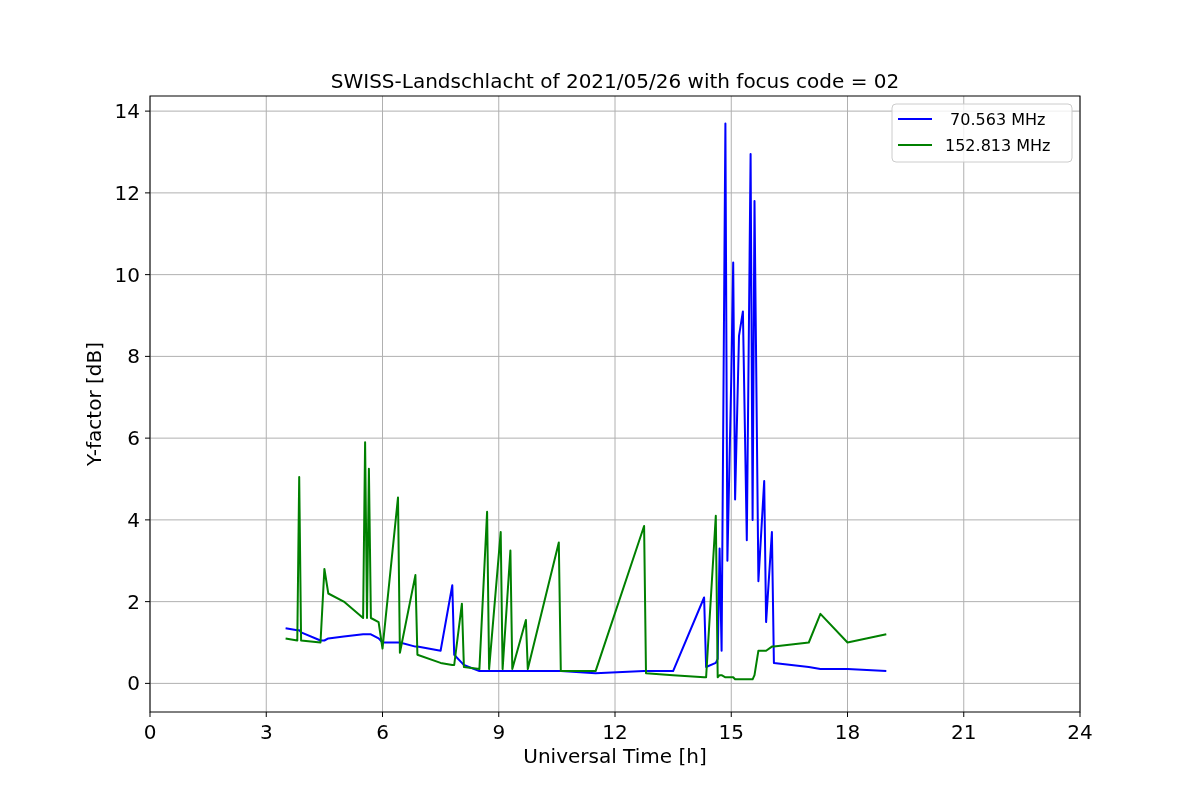 The width and height of the screenshot is (1200, 800). Describe the element at coordinates (127, 111) in the screenshot. I see `y-tick-label: 14` at that location.